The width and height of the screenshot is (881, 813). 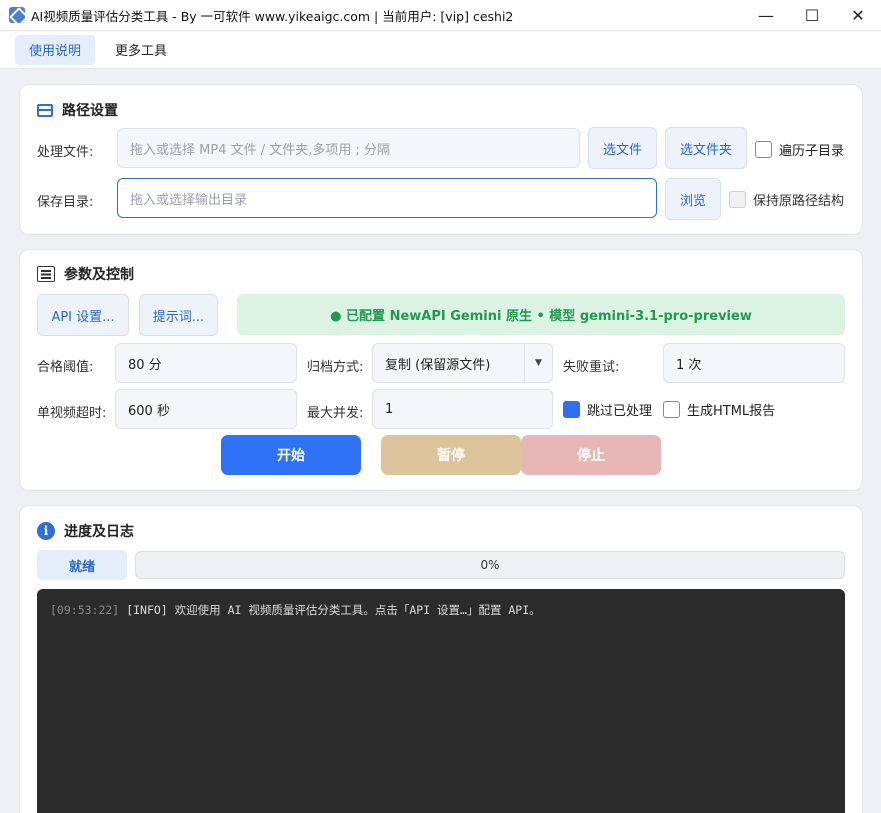 I want to click on keep-structure-label: 保持原路径结构, so click(x=799, y=201).